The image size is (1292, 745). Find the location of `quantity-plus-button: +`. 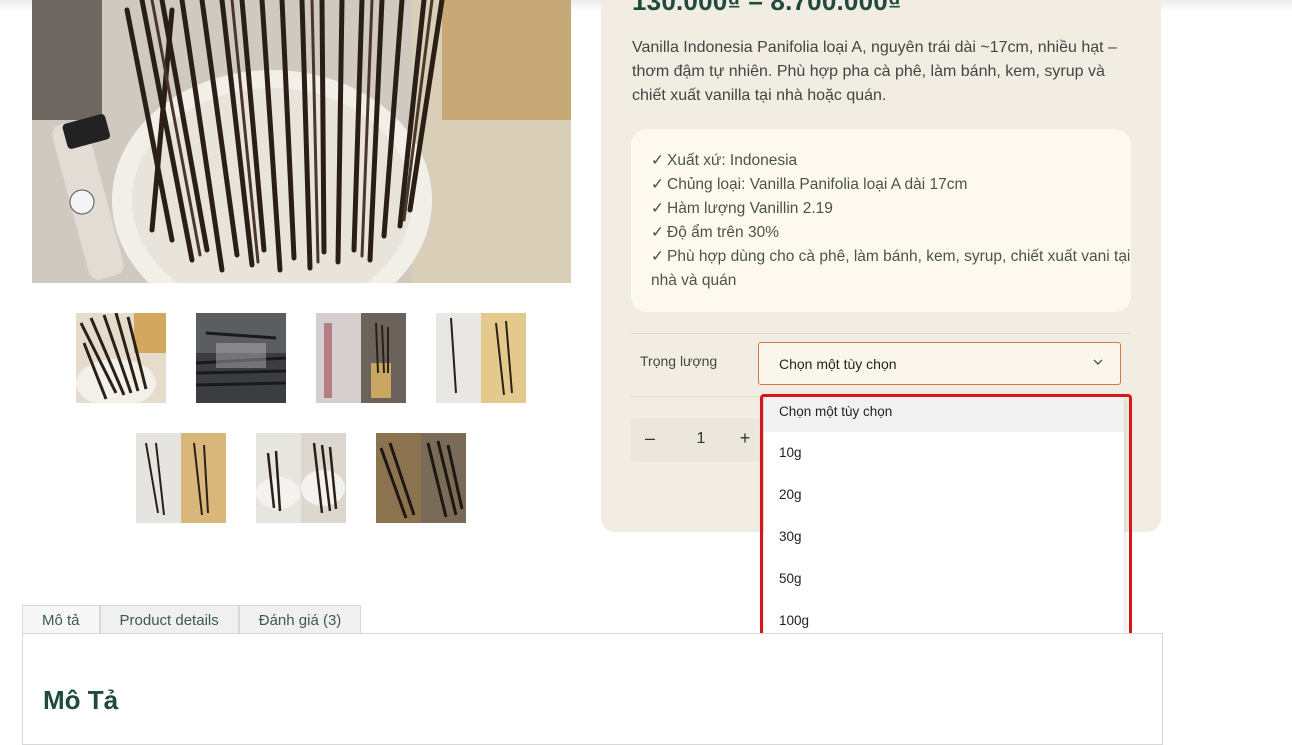

quantity-plus-button: + is located at coordinates (745, 438).